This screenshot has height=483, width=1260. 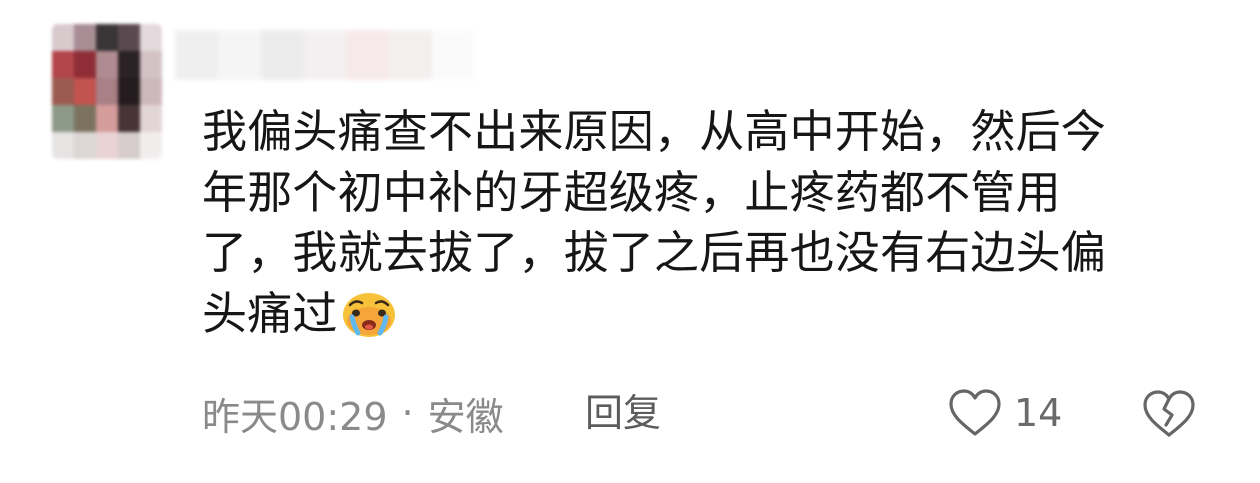 What do you see at coordinates (975, 413) in the screenshot?
I see `heart-outline-icon` at bounding box center [975, 413].